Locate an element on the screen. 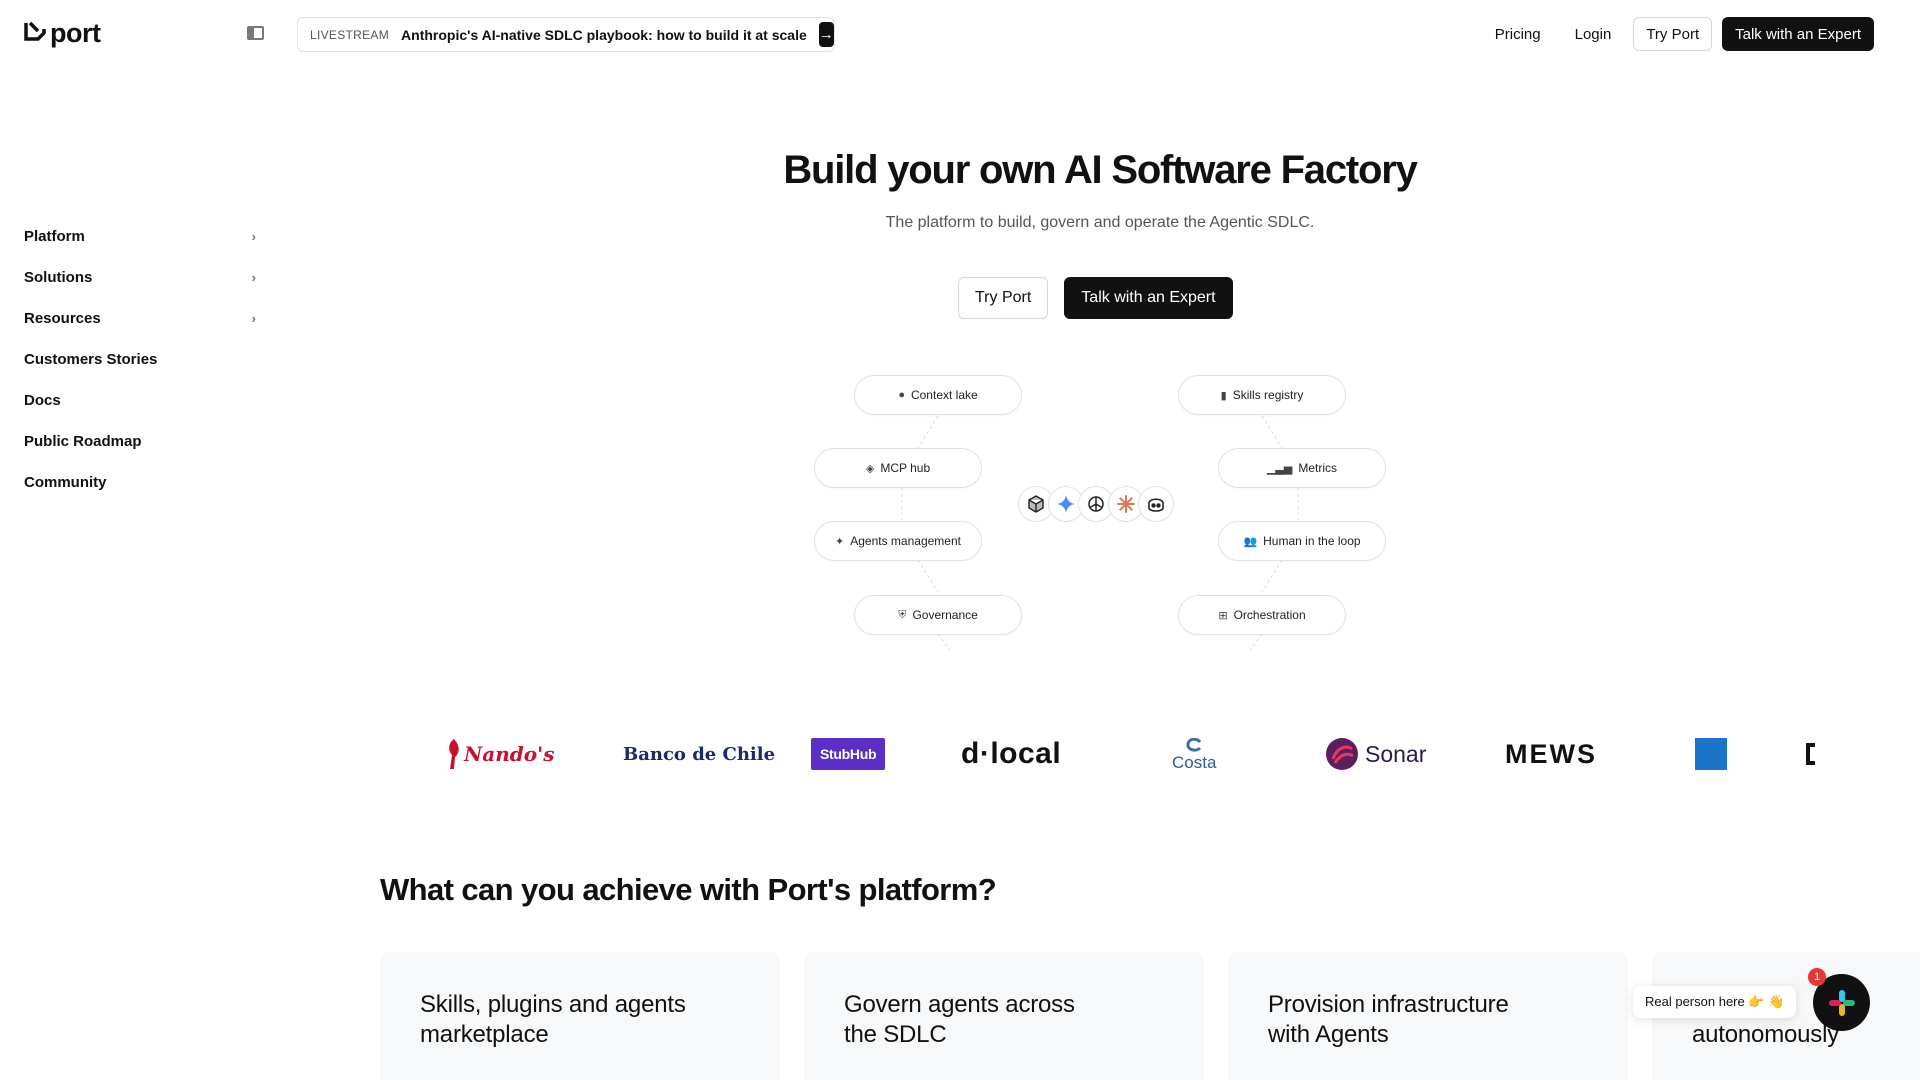 The image size is (1920, 1080). logo-banco-text: Banco de Chile is located at coordinates (699, 754).